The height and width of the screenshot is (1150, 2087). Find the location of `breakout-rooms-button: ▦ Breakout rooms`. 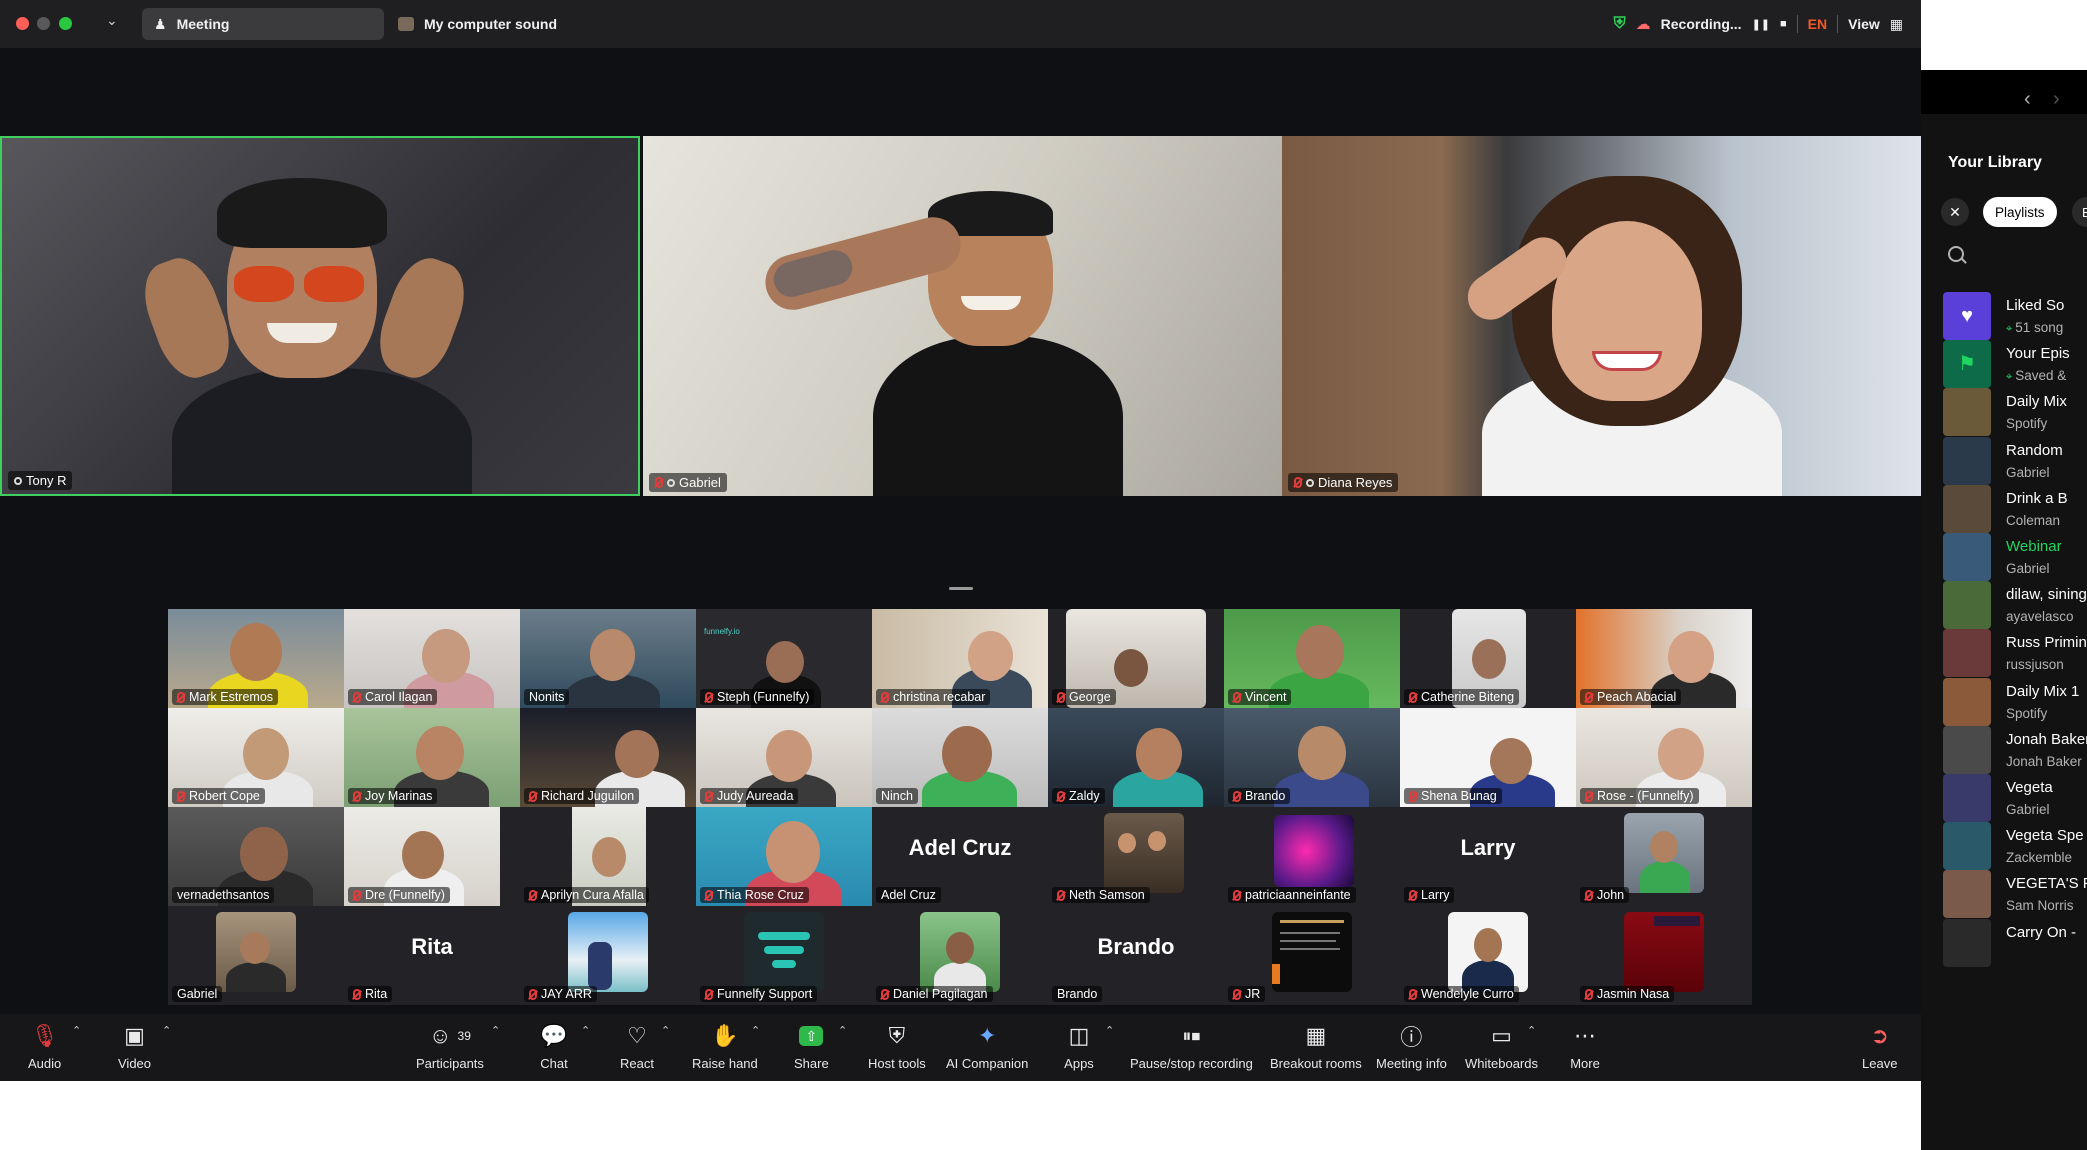

breakout-rooms-button: ▦ Breakout rooms is located at coordinates (1316, 1046).